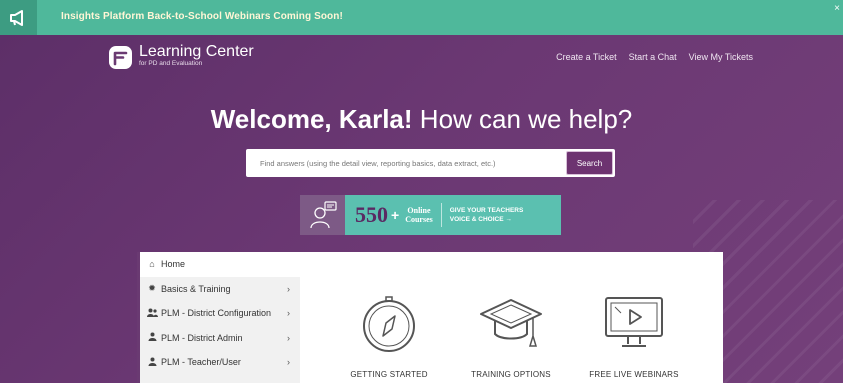  What do you see at coordinates (480, 219) in the screenshot?
I see `promo-cta-line2: VOICE & CHOICE →` at bounding box center [480, 219].